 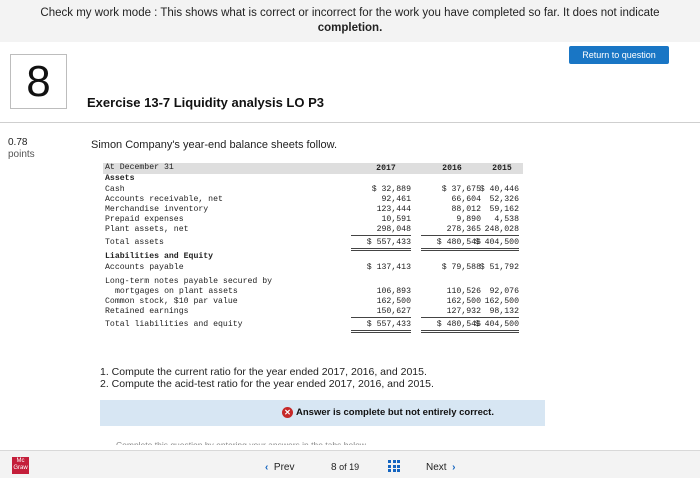 I want to click on row-label: Merchandise inventory, so click(x=157, y=209).